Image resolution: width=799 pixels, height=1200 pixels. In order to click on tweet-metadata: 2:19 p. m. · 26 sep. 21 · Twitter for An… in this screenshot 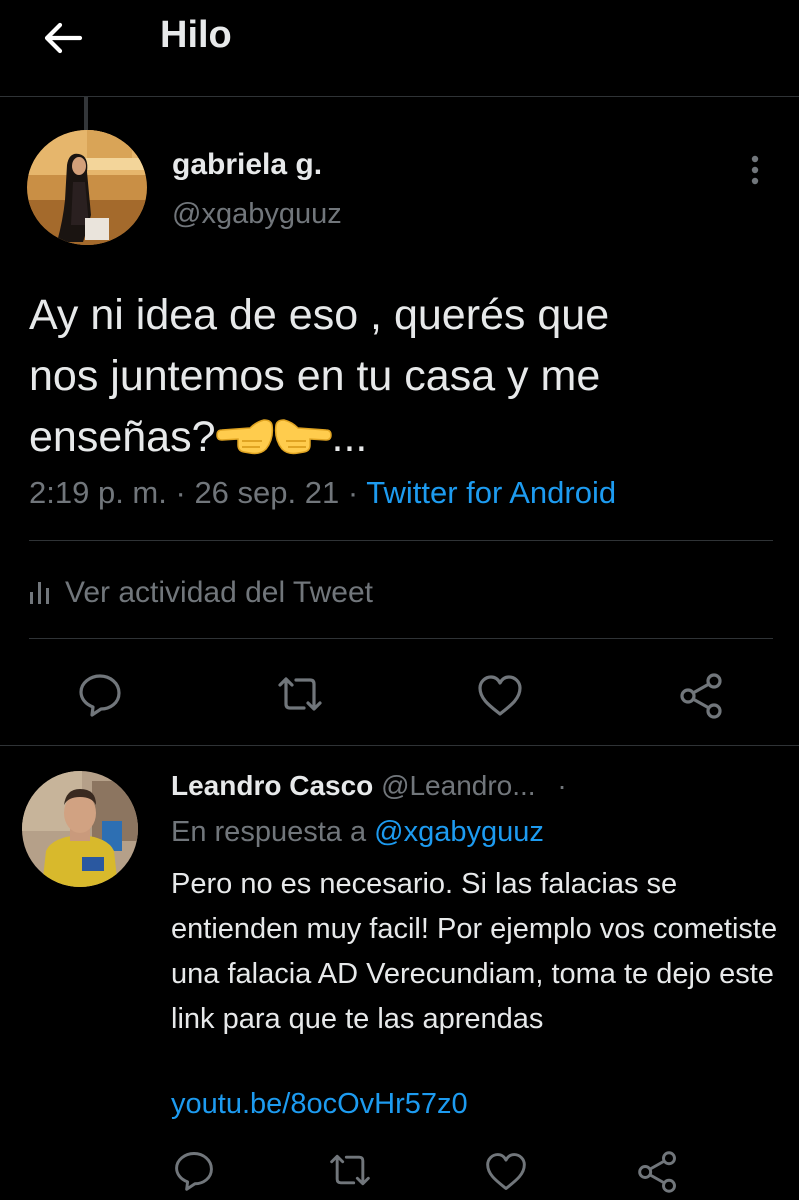, I will do `click(322, 493)`.